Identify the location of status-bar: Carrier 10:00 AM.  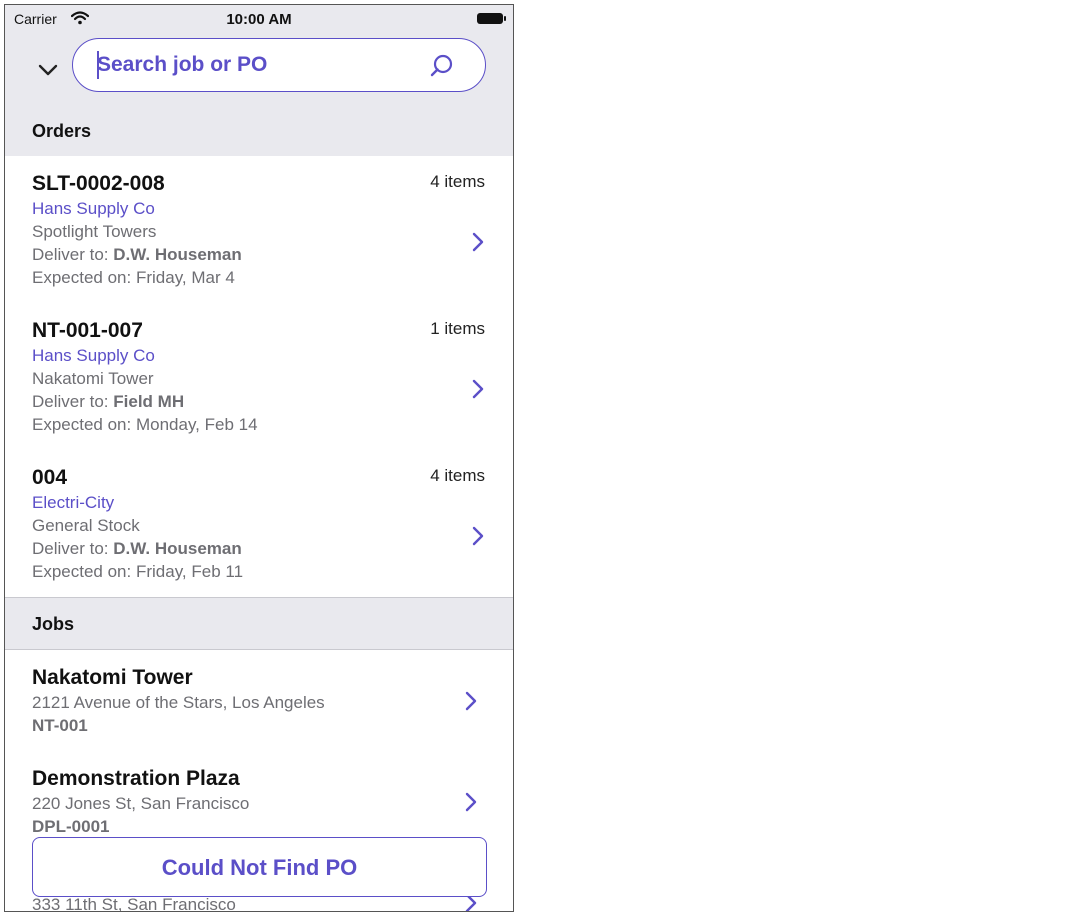
(259, 19).